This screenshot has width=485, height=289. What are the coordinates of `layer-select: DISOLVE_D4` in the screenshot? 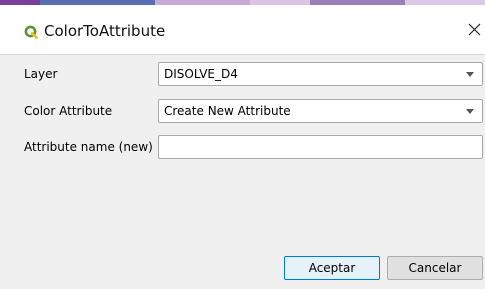 It's located at (320, 74).